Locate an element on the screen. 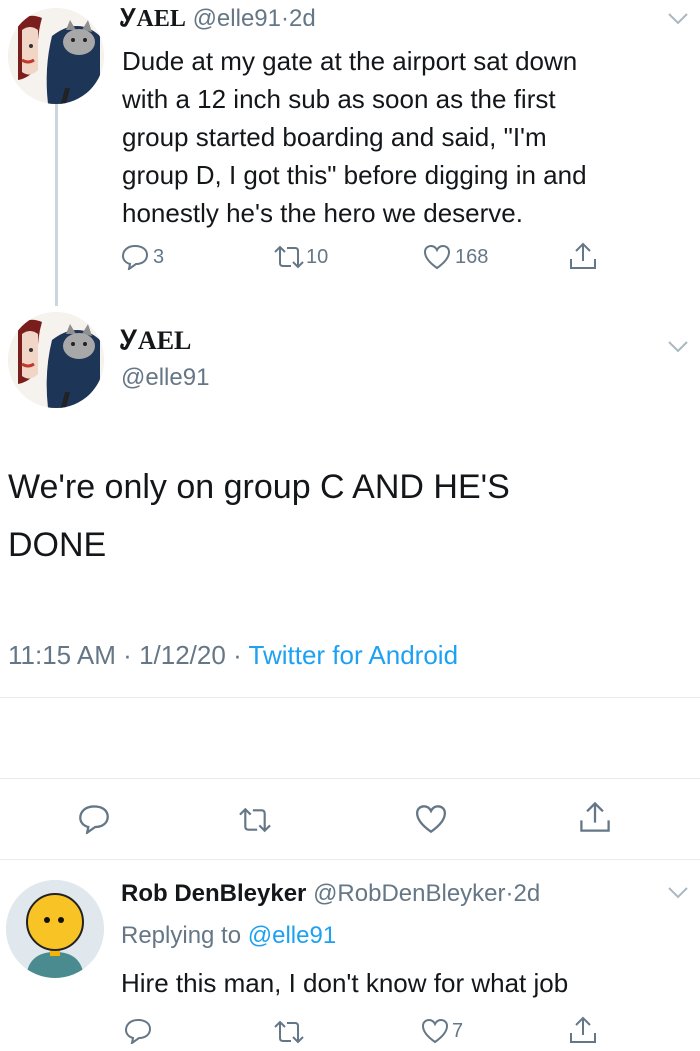  avatar-rob is located at coordinates (55, 929).